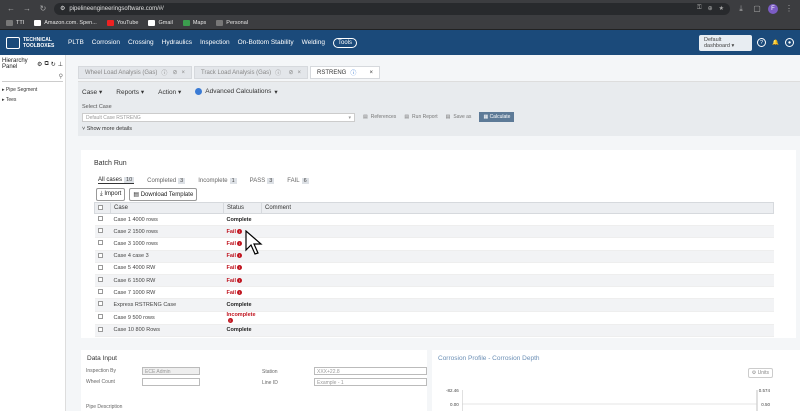  What do you see at coordinates (789, 42) in the screenshot?
I see `user-icon: ●` at bounding box center [789, 42].